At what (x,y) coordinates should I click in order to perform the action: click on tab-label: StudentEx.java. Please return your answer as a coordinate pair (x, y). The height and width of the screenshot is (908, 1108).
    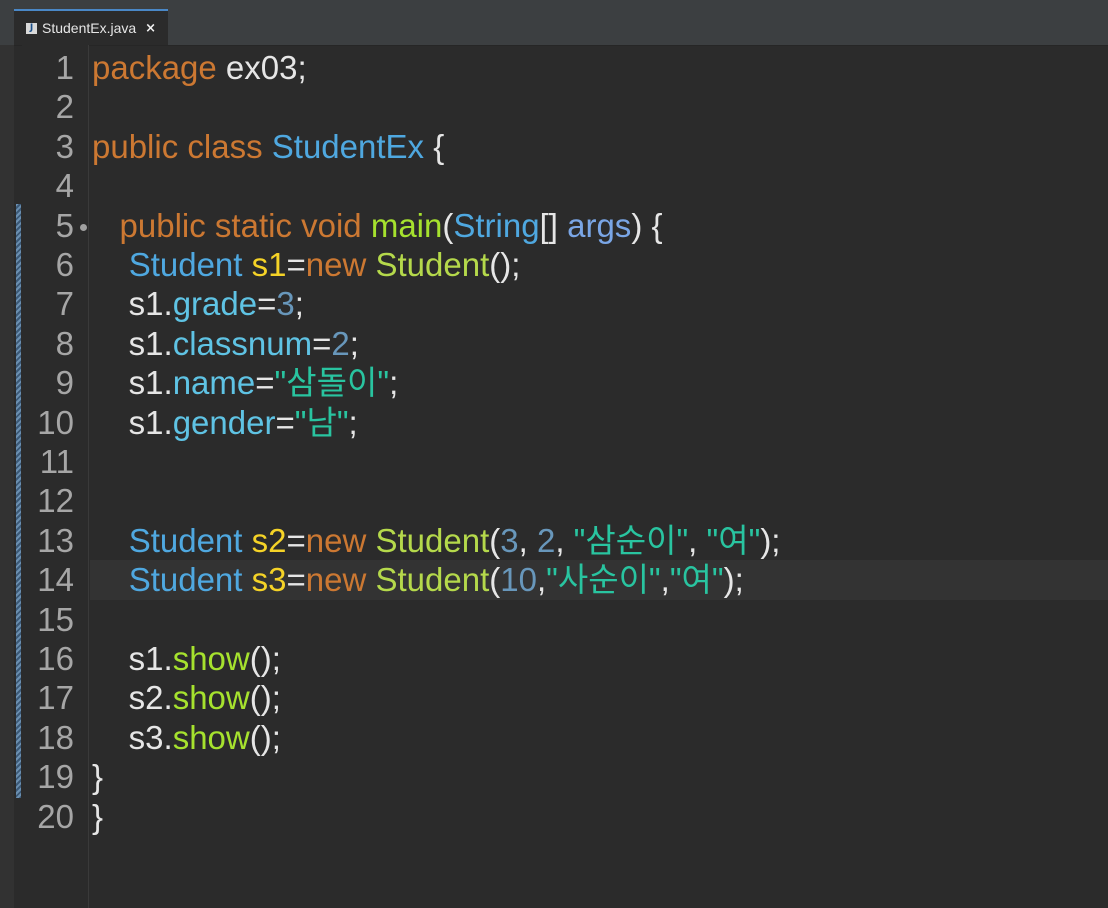
    Looking at the image, I should click on (89, 28).